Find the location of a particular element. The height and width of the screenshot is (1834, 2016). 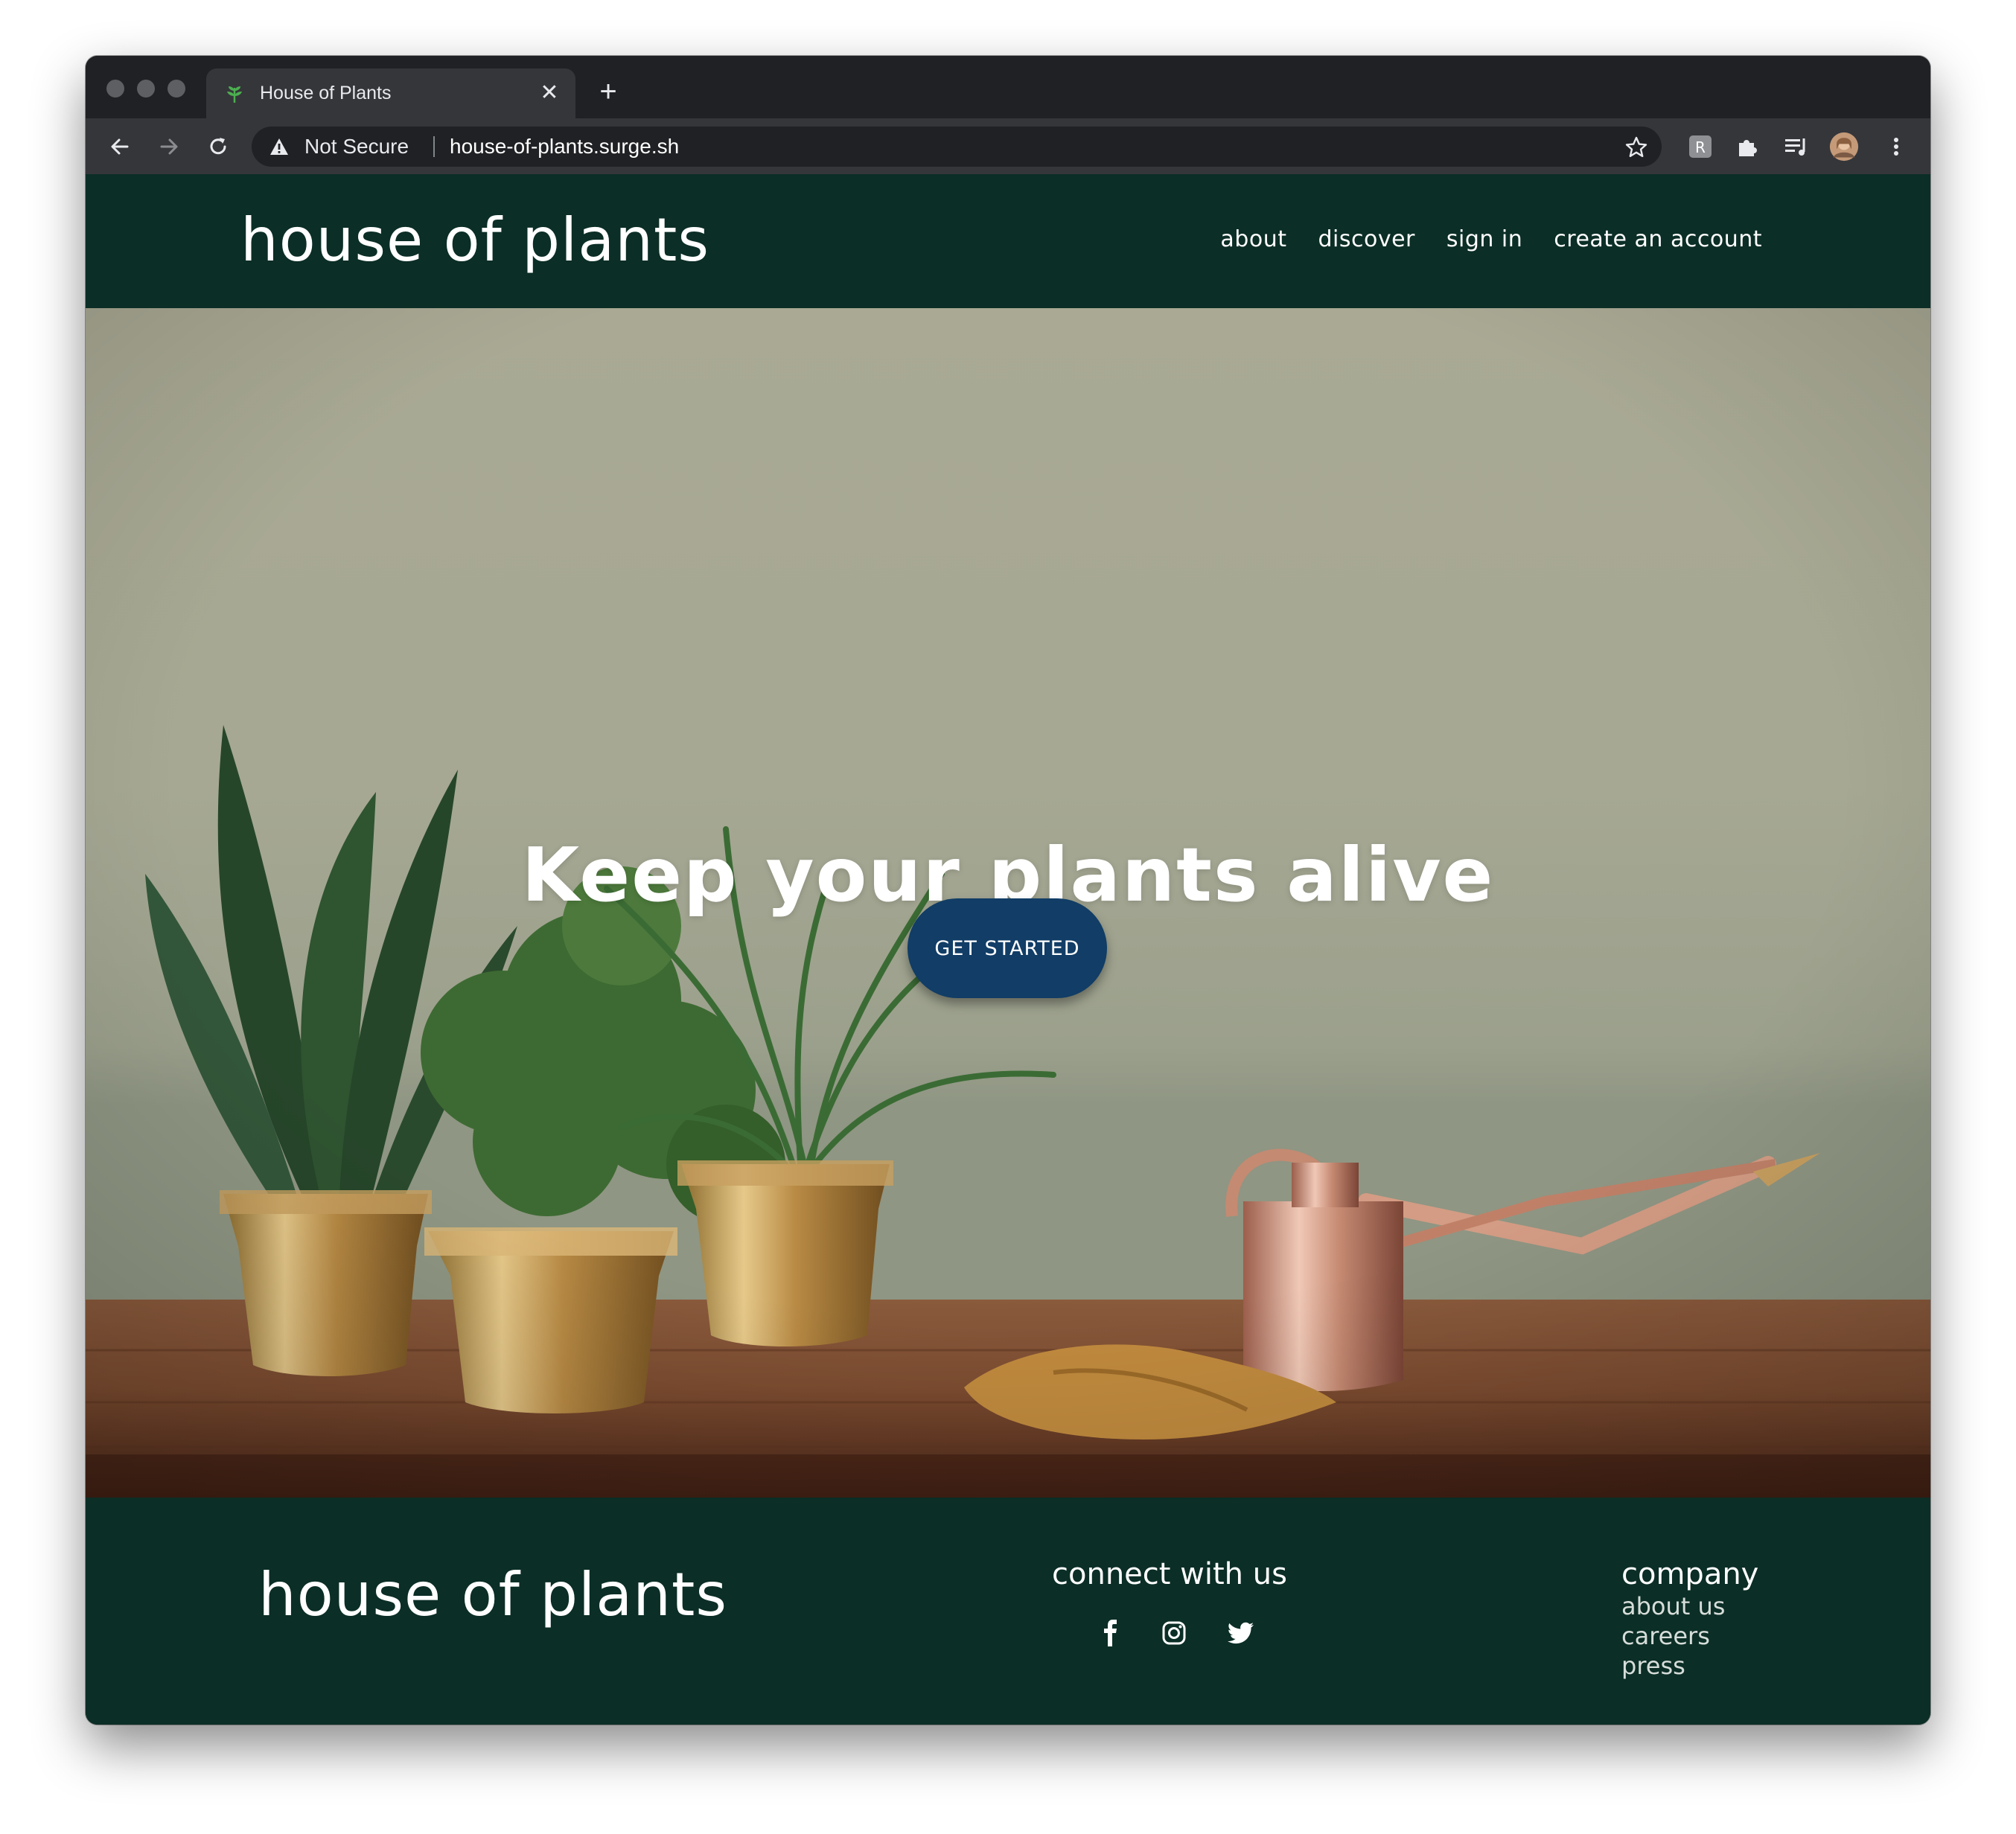

nav-sign-in: sign in is located at coordinates (1484, 239).